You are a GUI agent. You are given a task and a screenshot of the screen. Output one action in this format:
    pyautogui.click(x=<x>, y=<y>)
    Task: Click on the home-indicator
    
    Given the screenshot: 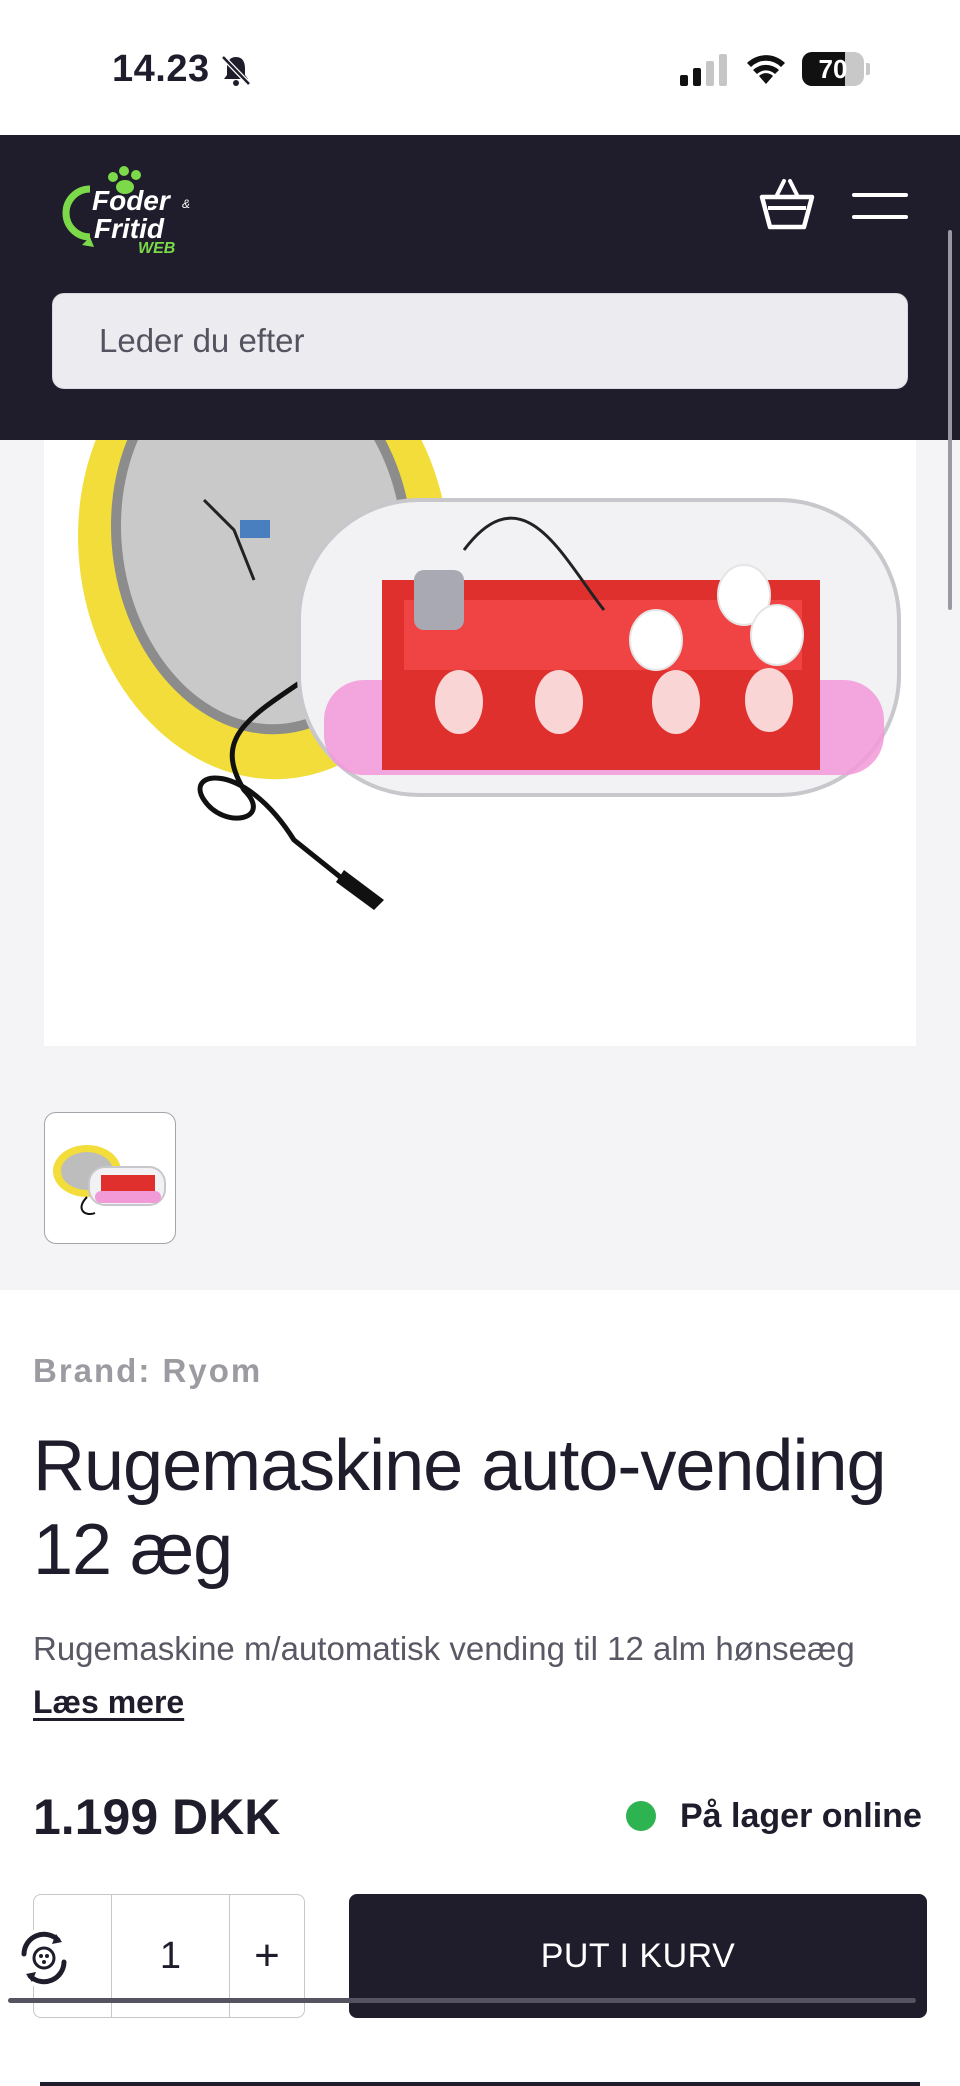 What is the action you would take?
    pyautogui.click(x=462, y=2000)
    